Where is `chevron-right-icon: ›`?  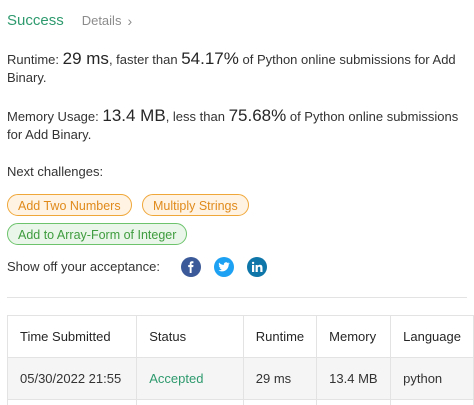 chevron-right-icon: › is located at coordinates (130, 20).